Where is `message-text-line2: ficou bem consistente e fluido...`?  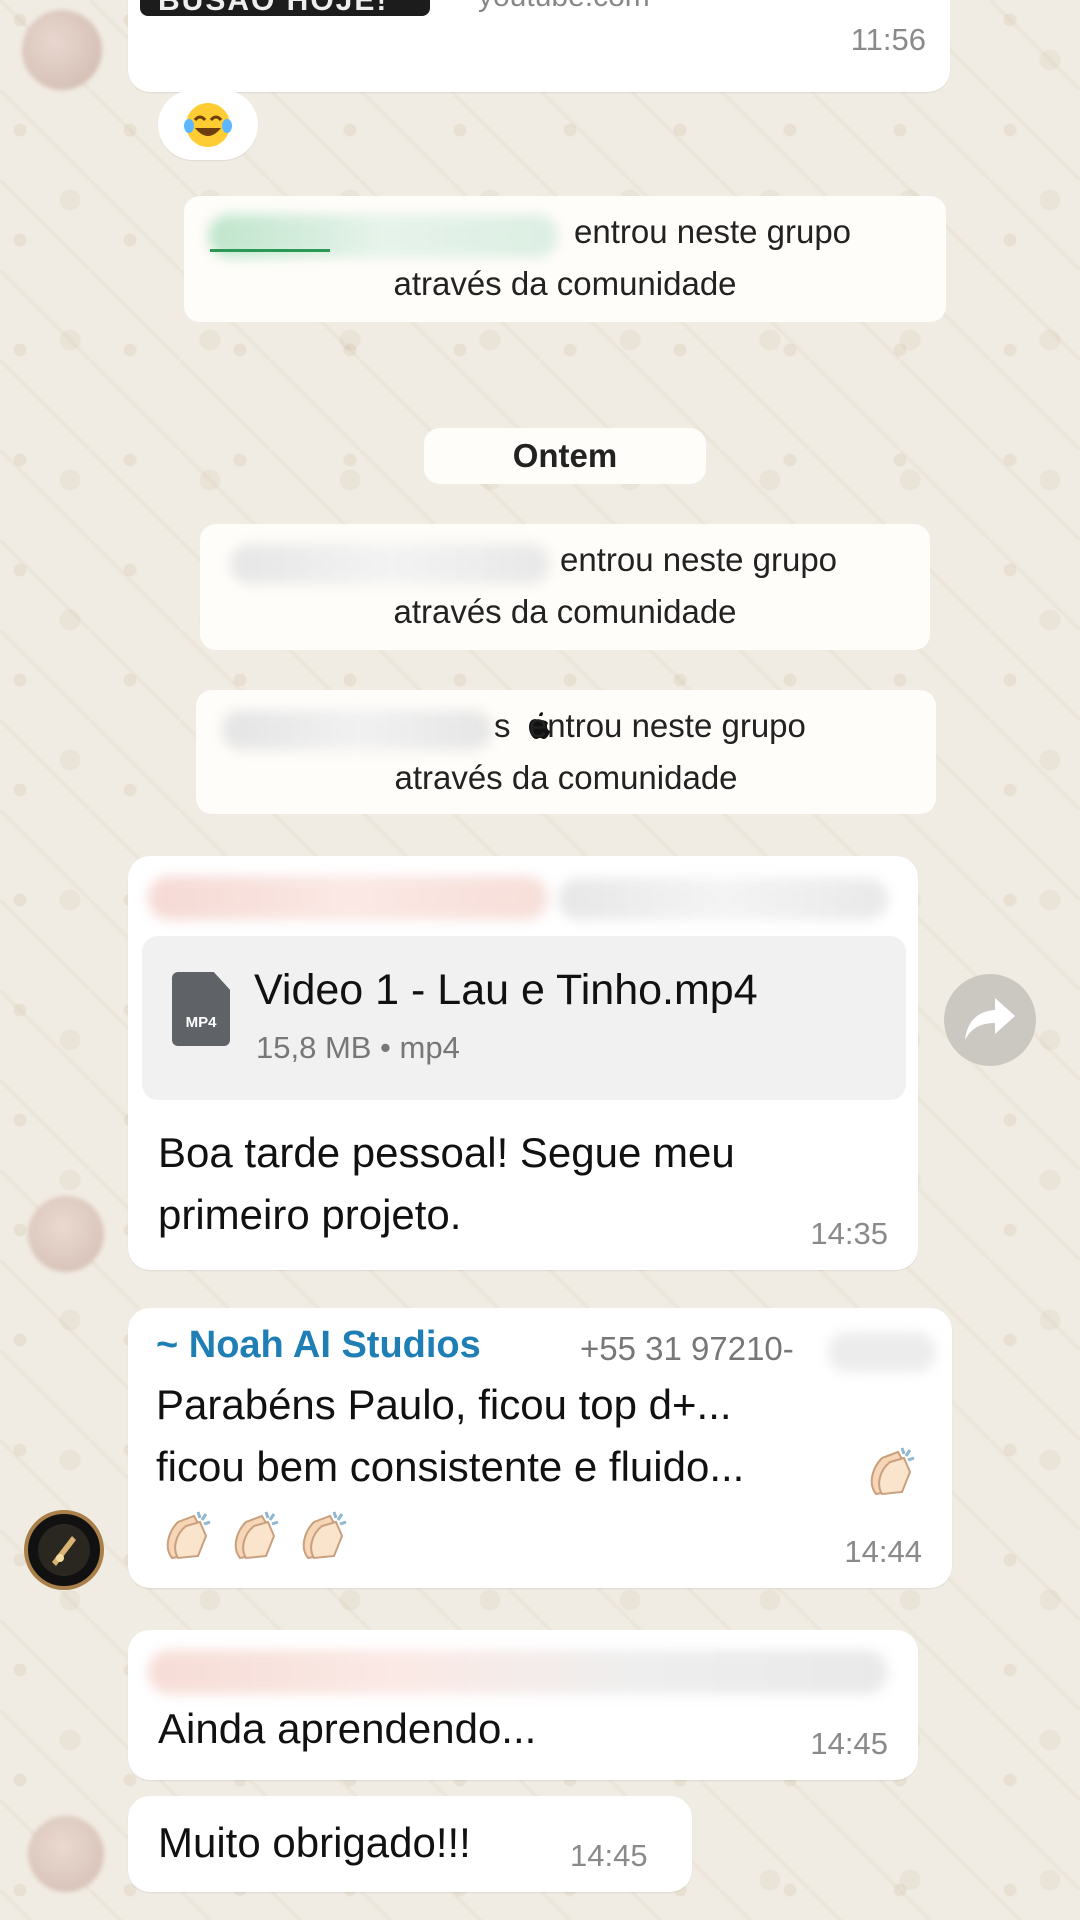 message-text-line2: ficou bem consistente e fluido... is located at coordinates (450, 1466).